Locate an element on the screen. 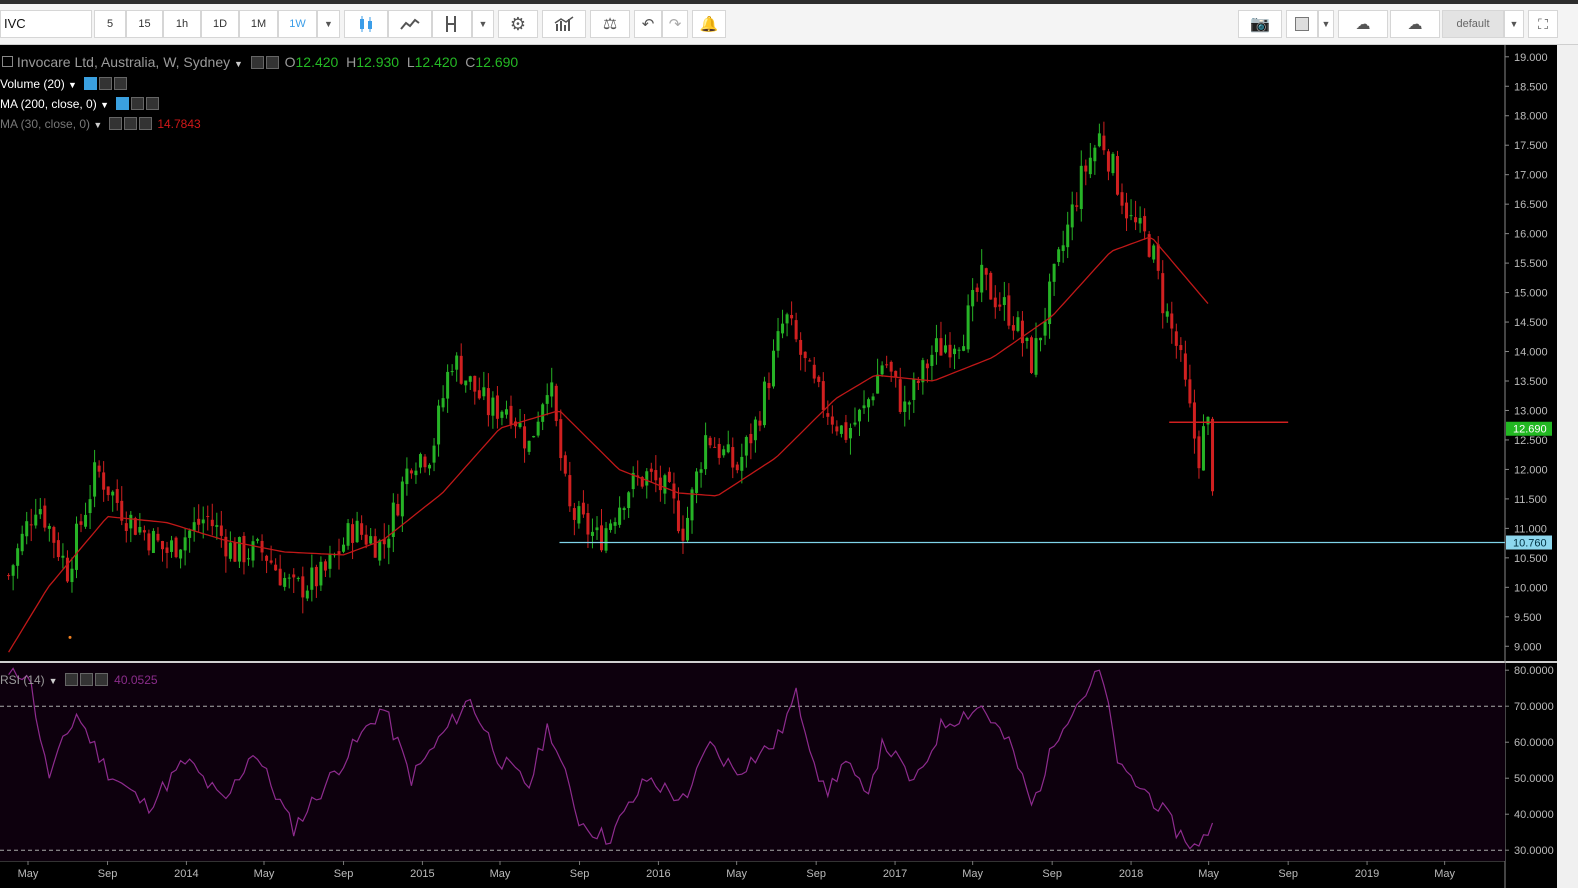  ma30-label: MA (30, close, 0) is located at coordinates (45, 124).